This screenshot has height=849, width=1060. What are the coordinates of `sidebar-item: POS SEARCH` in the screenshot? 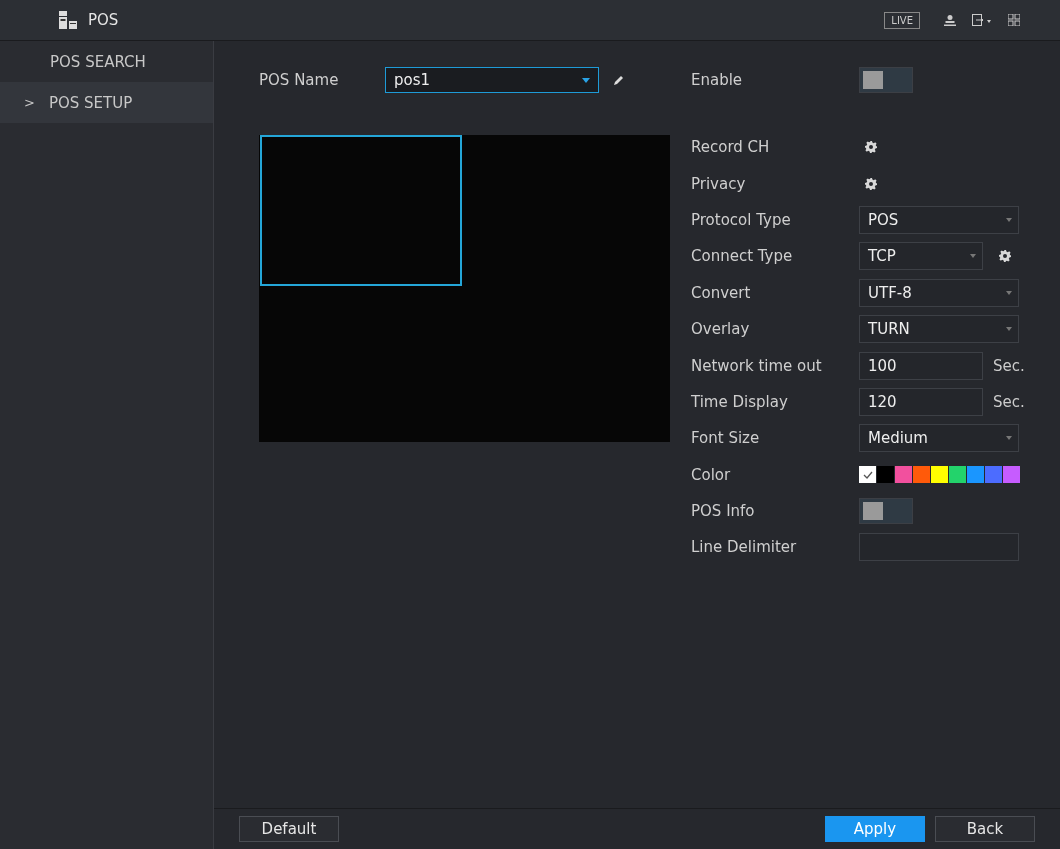 It's located at (106, 61).